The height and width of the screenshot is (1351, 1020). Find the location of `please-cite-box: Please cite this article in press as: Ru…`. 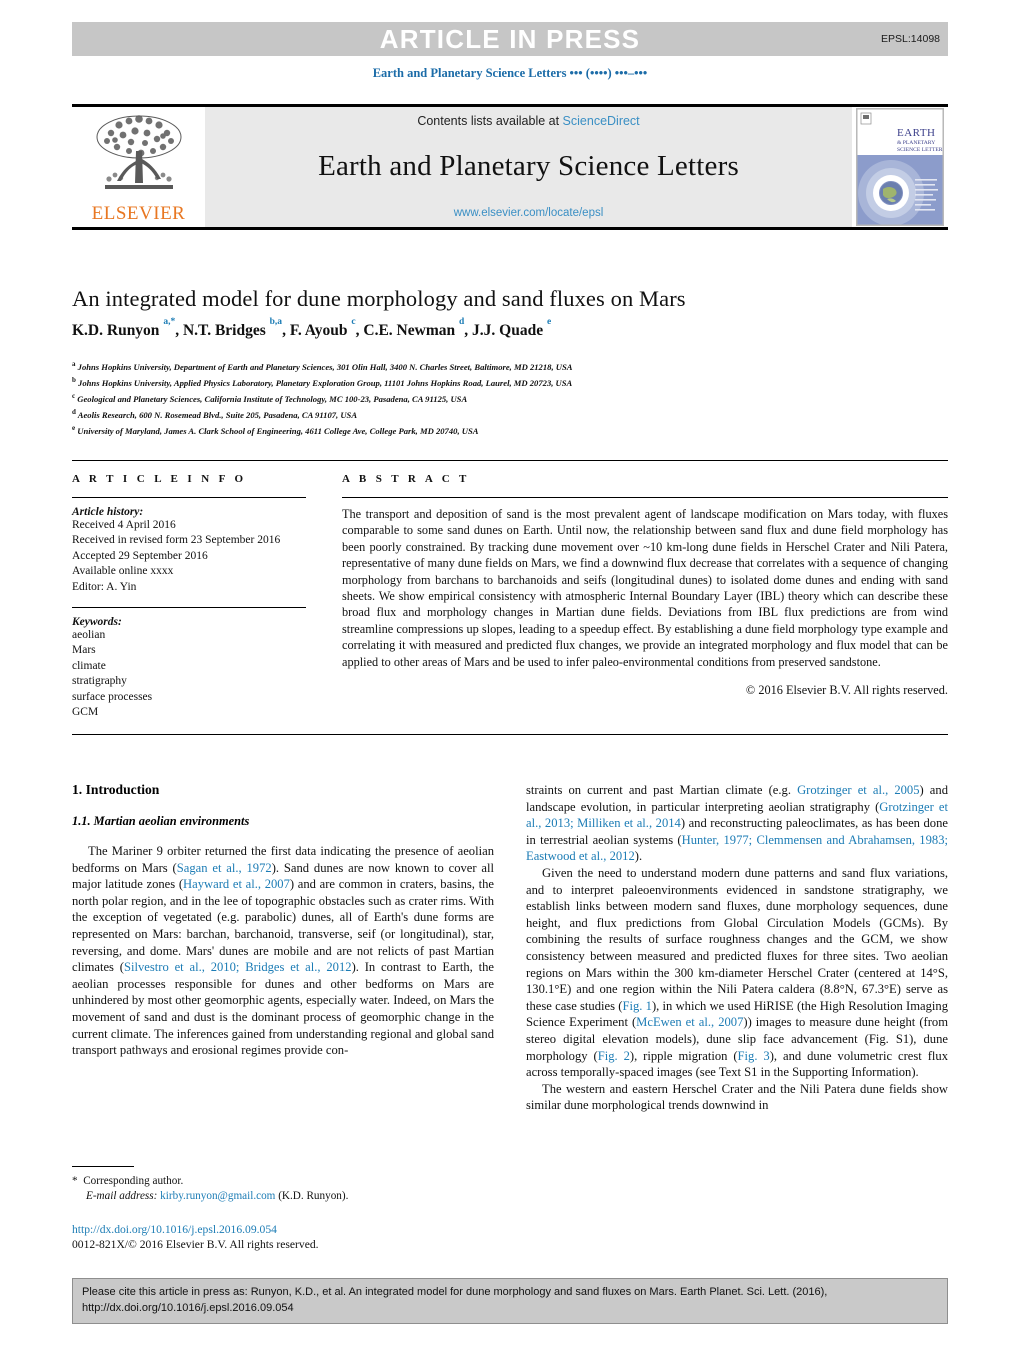

please-cite-box: Please cite this article in press as: Ru… is located at coordinates (510, 1301).